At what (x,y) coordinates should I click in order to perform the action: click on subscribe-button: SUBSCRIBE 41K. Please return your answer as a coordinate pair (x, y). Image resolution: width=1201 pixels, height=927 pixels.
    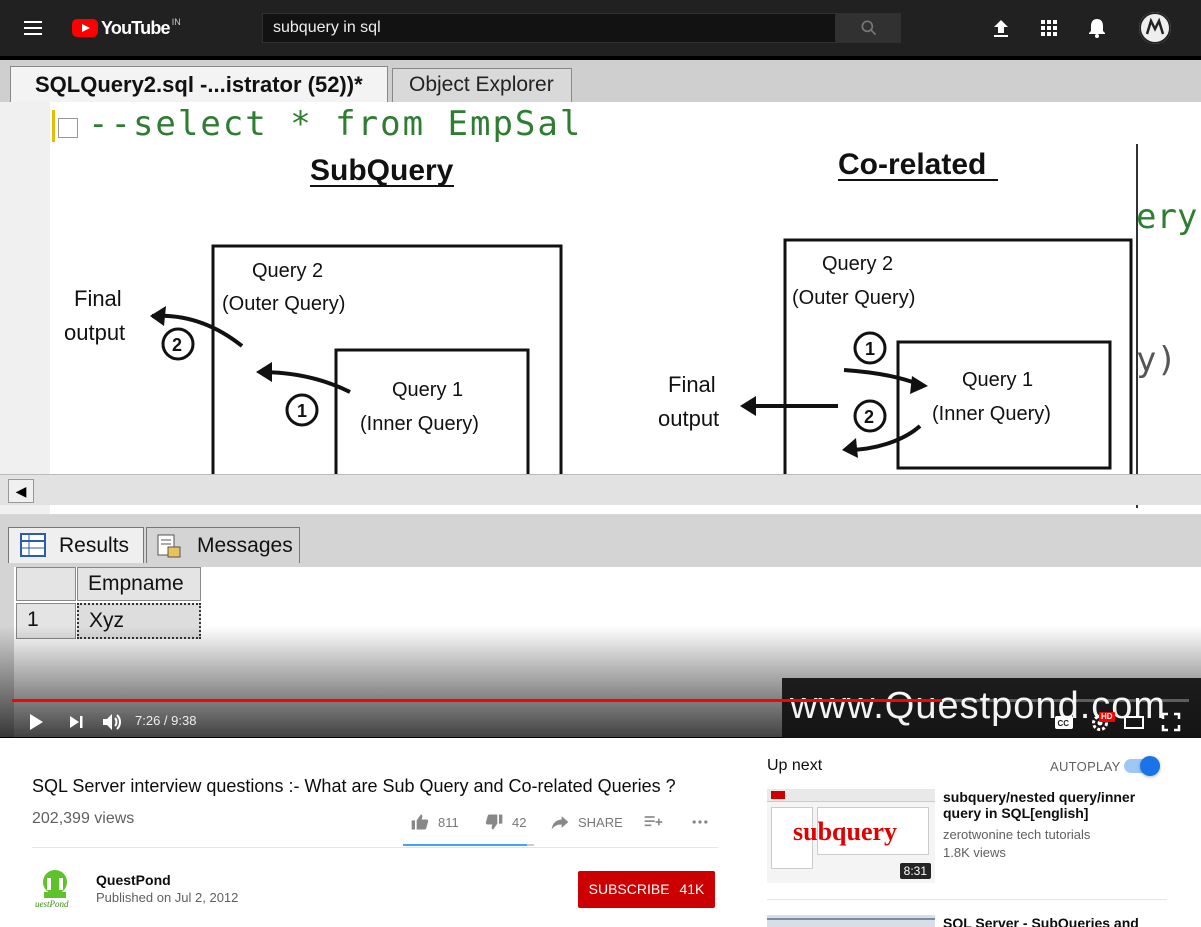
    Looking at the image, I should click on (646, 889).